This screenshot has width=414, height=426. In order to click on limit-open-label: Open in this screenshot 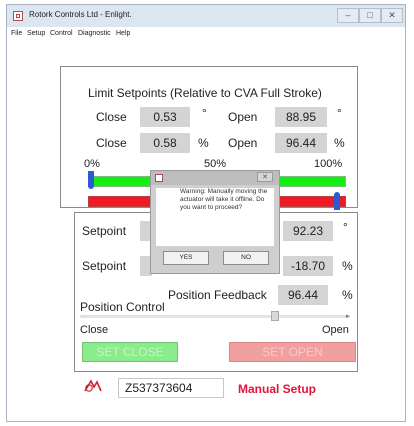, I will do `click(243, 117)`.